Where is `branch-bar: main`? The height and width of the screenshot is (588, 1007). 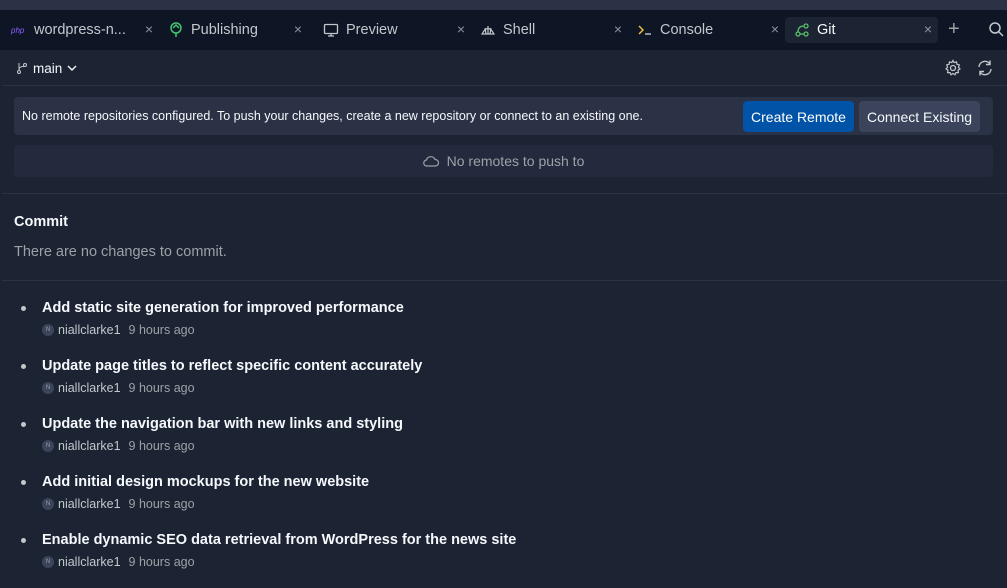
branch-bar: main is located at coordinates (504, 68).